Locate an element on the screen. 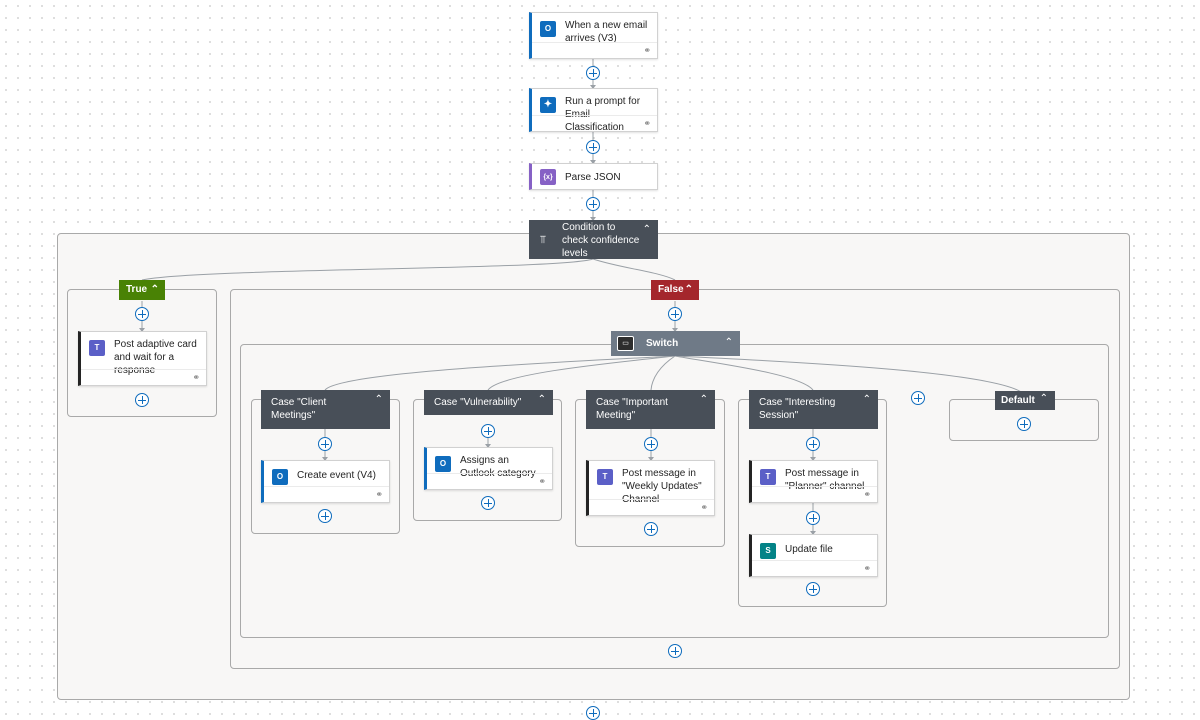 The height and width of the screenshot is (720, 1200). case-label: Case "Client Meetings" is located at coordinates (299, 409).